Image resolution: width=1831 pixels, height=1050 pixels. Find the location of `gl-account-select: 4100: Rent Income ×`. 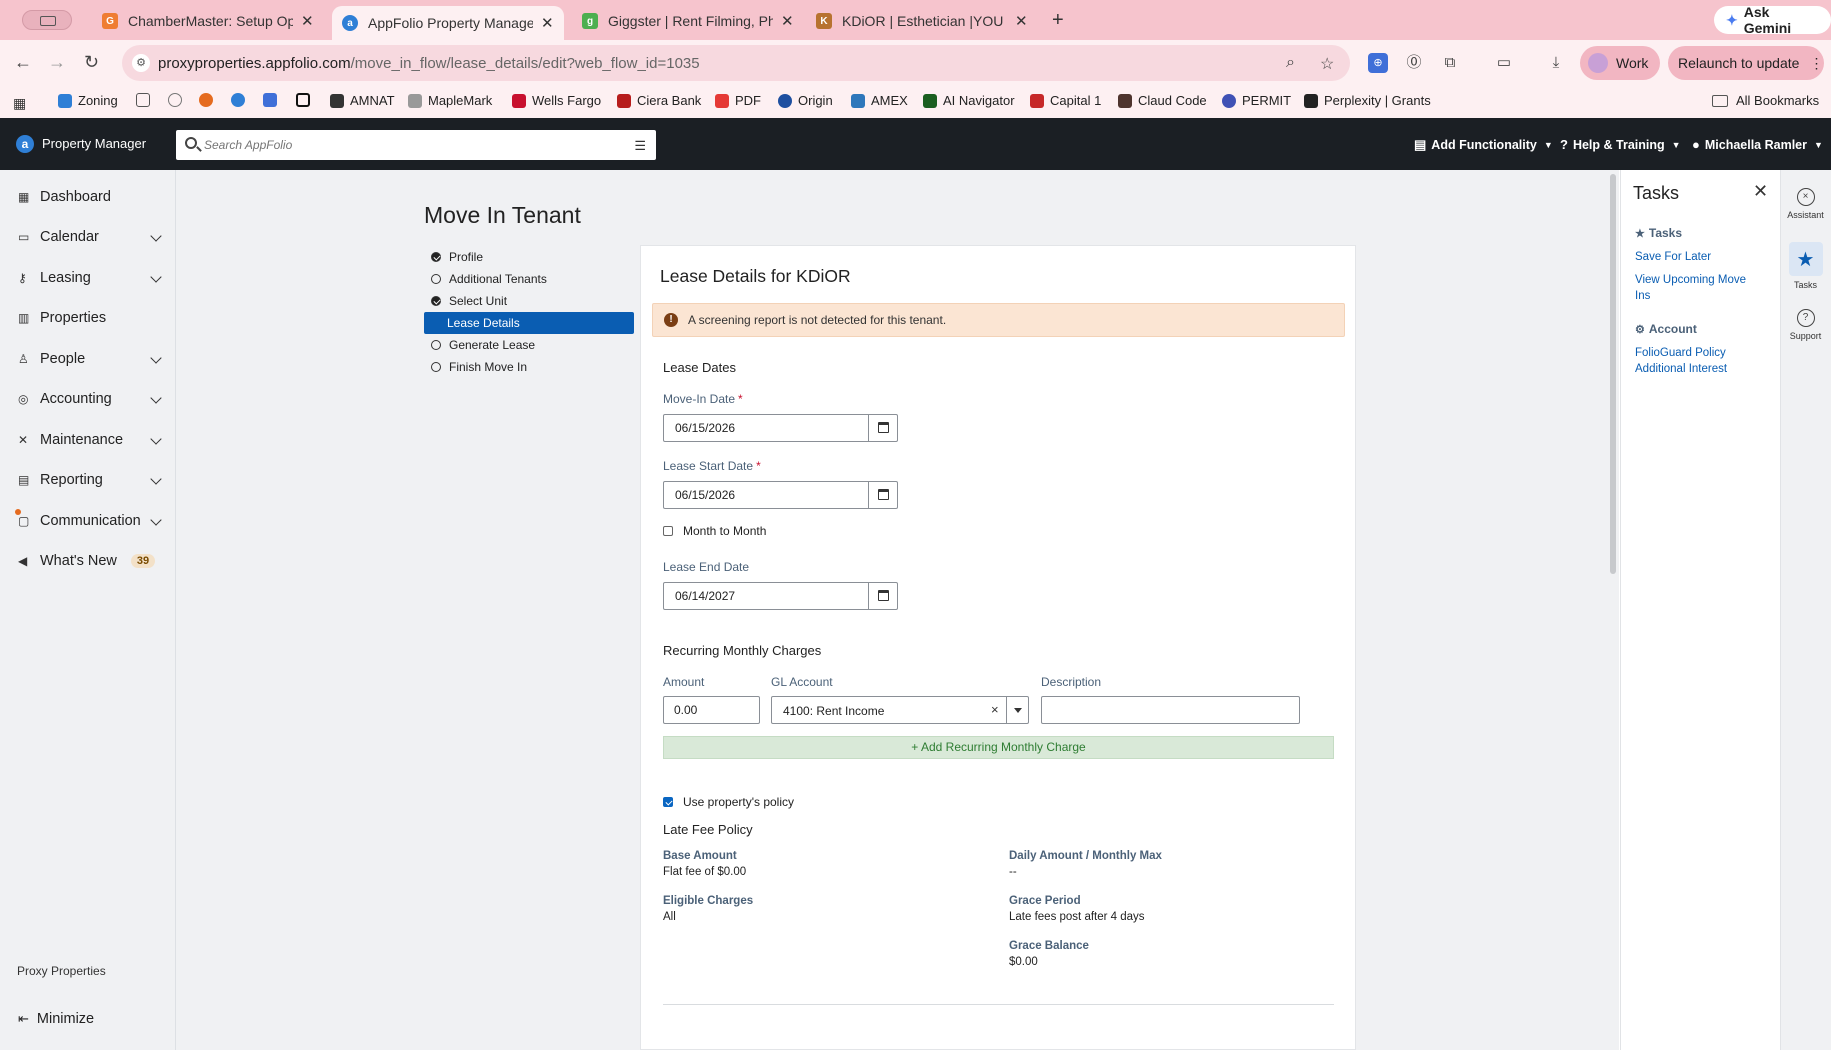

gl-account-select: 4100: Rent Income × is located at coordinates (900, 710).